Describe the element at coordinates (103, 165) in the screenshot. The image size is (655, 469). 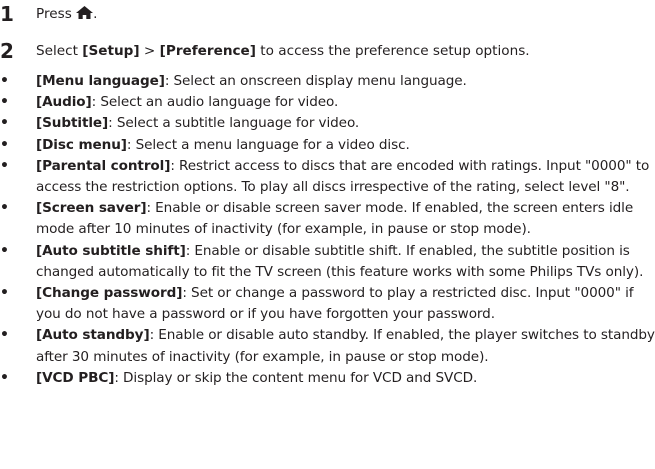
I see `option-term: [Parental control]` at that location.